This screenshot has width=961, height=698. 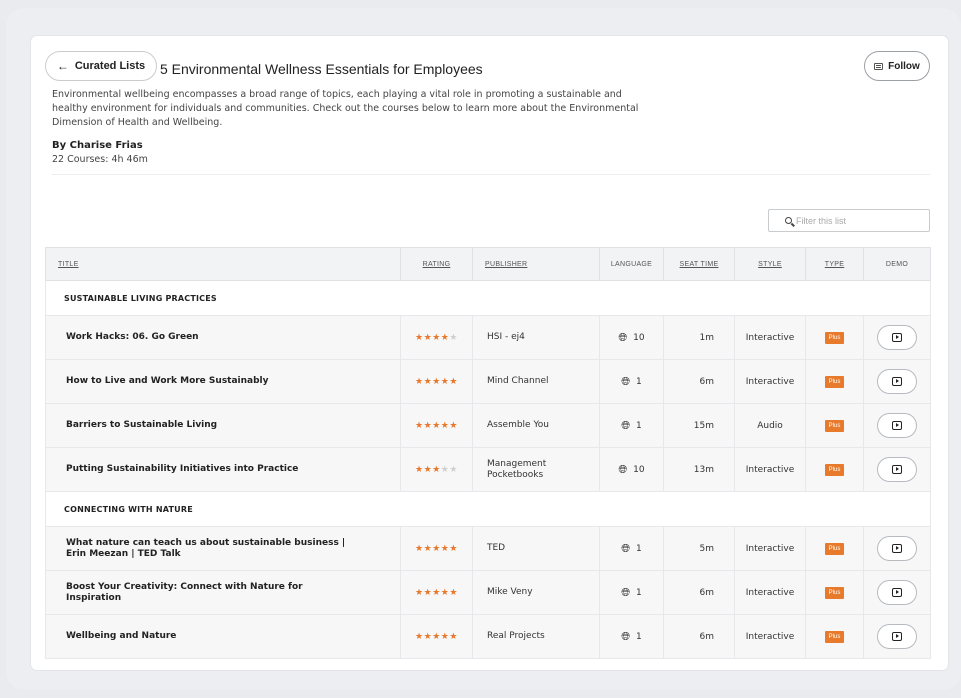 What do you see at coordinates (699, 425) in the screenshot?
I see `seat-time: 15m` at bounding box center [699, 425].